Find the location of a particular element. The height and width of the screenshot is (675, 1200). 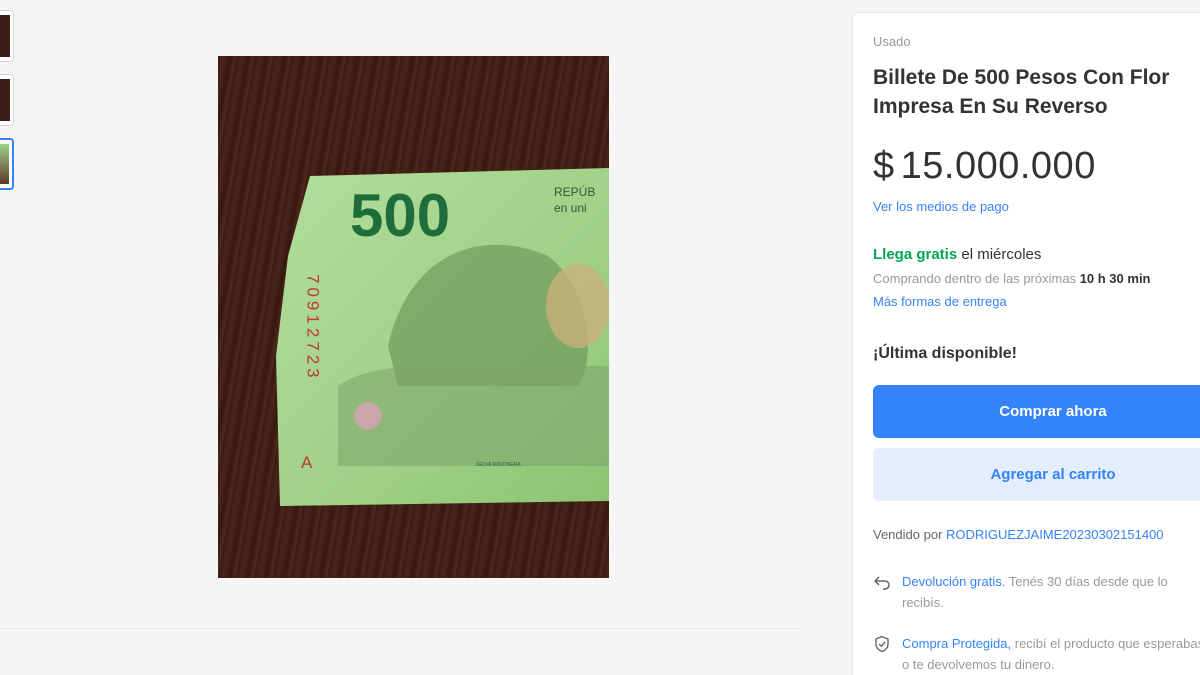

banknote-serial-letter: A is located at coordinates (307, 462).